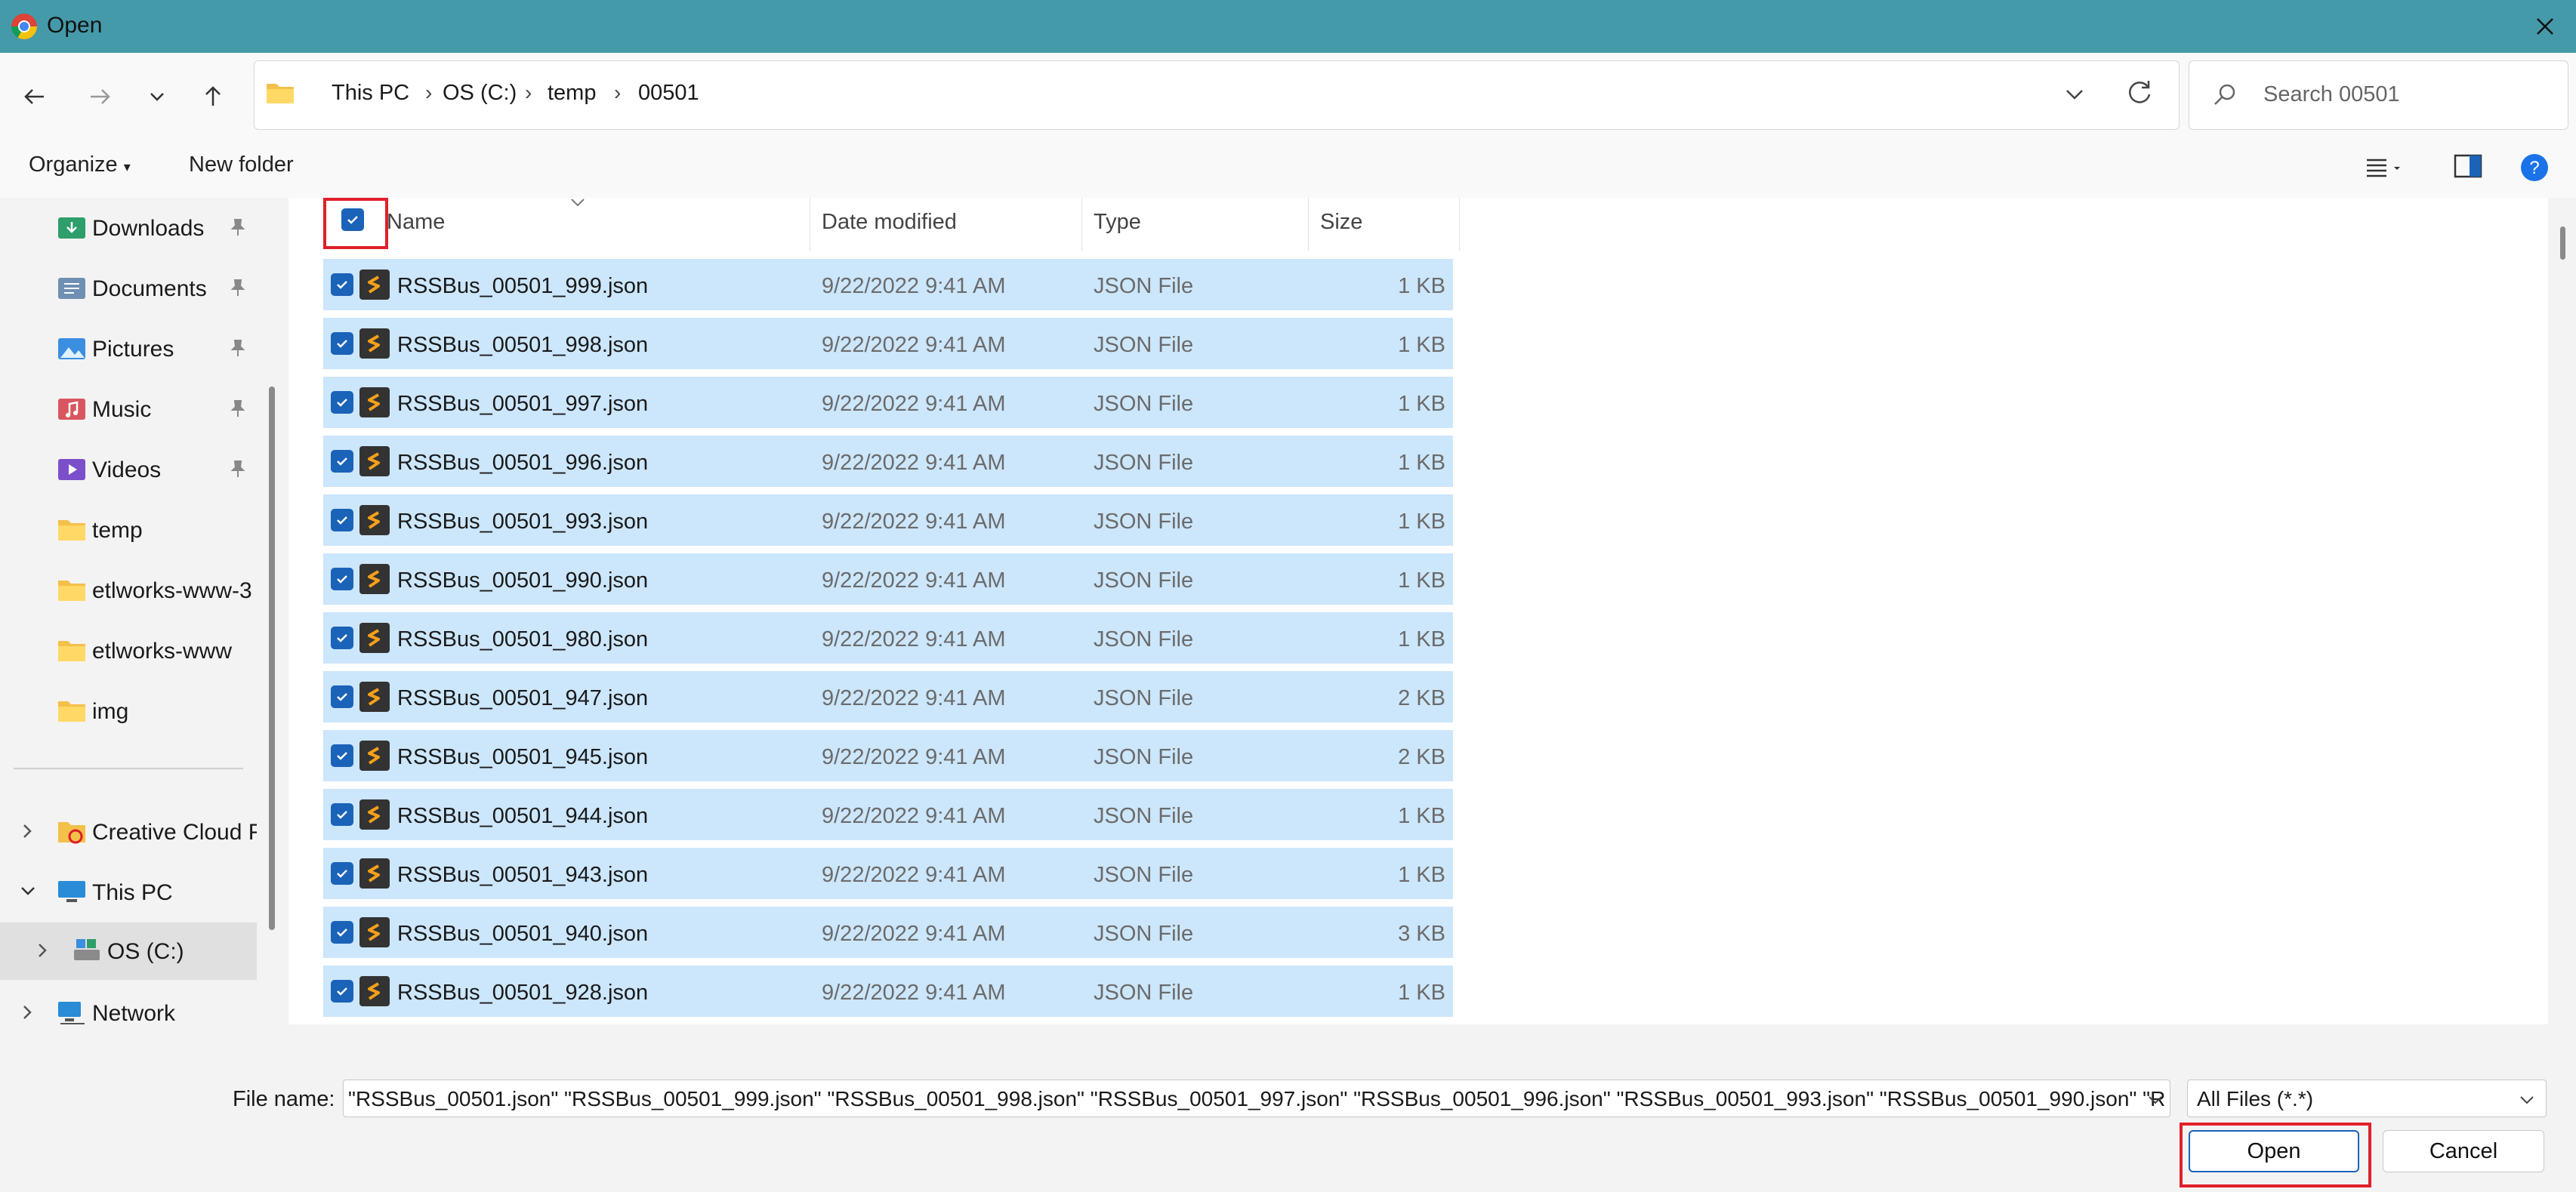 The width and height of the screenshot is (2576, 1192). I want to click on close-icon, so click(2545, 26).